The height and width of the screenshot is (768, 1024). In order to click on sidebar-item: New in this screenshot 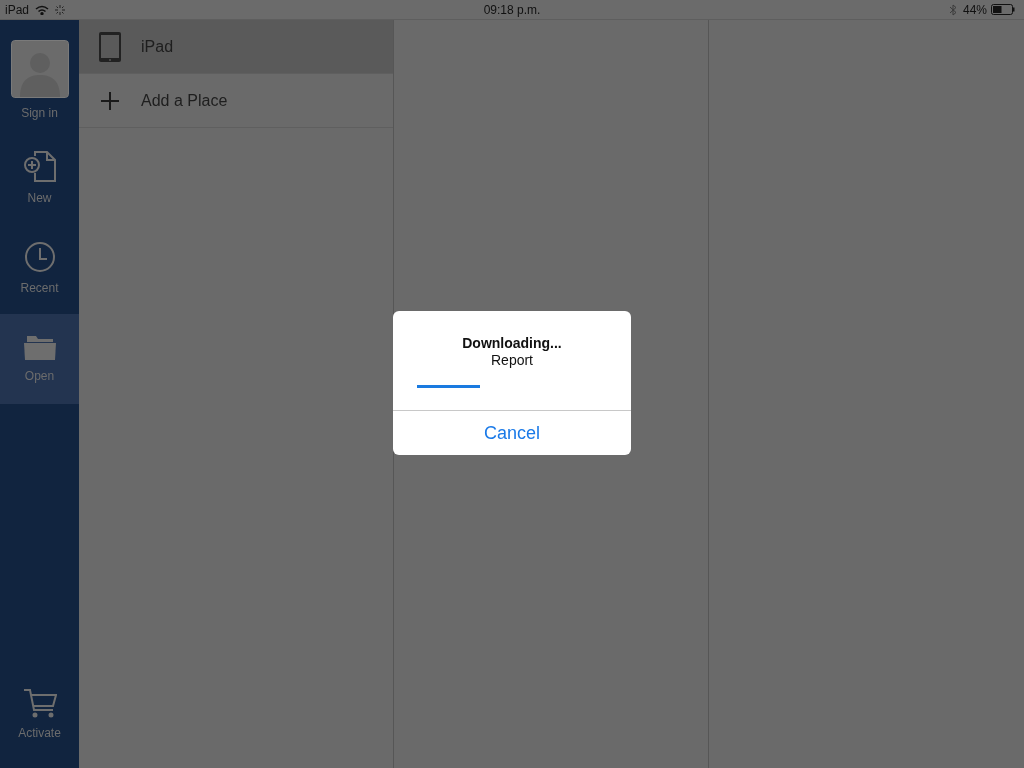, I will do `click(39, 179)`.